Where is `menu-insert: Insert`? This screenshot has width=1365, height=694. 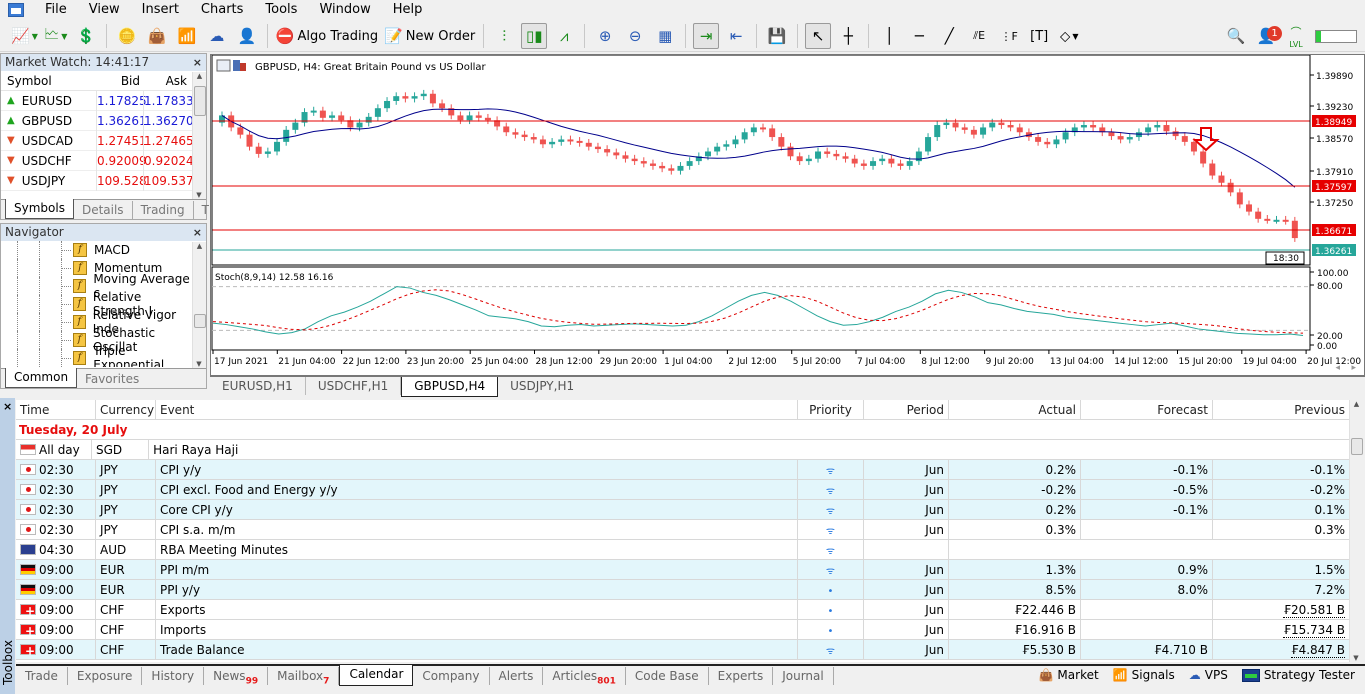
menu-insert: Insert is located at coordinates (160, 10).